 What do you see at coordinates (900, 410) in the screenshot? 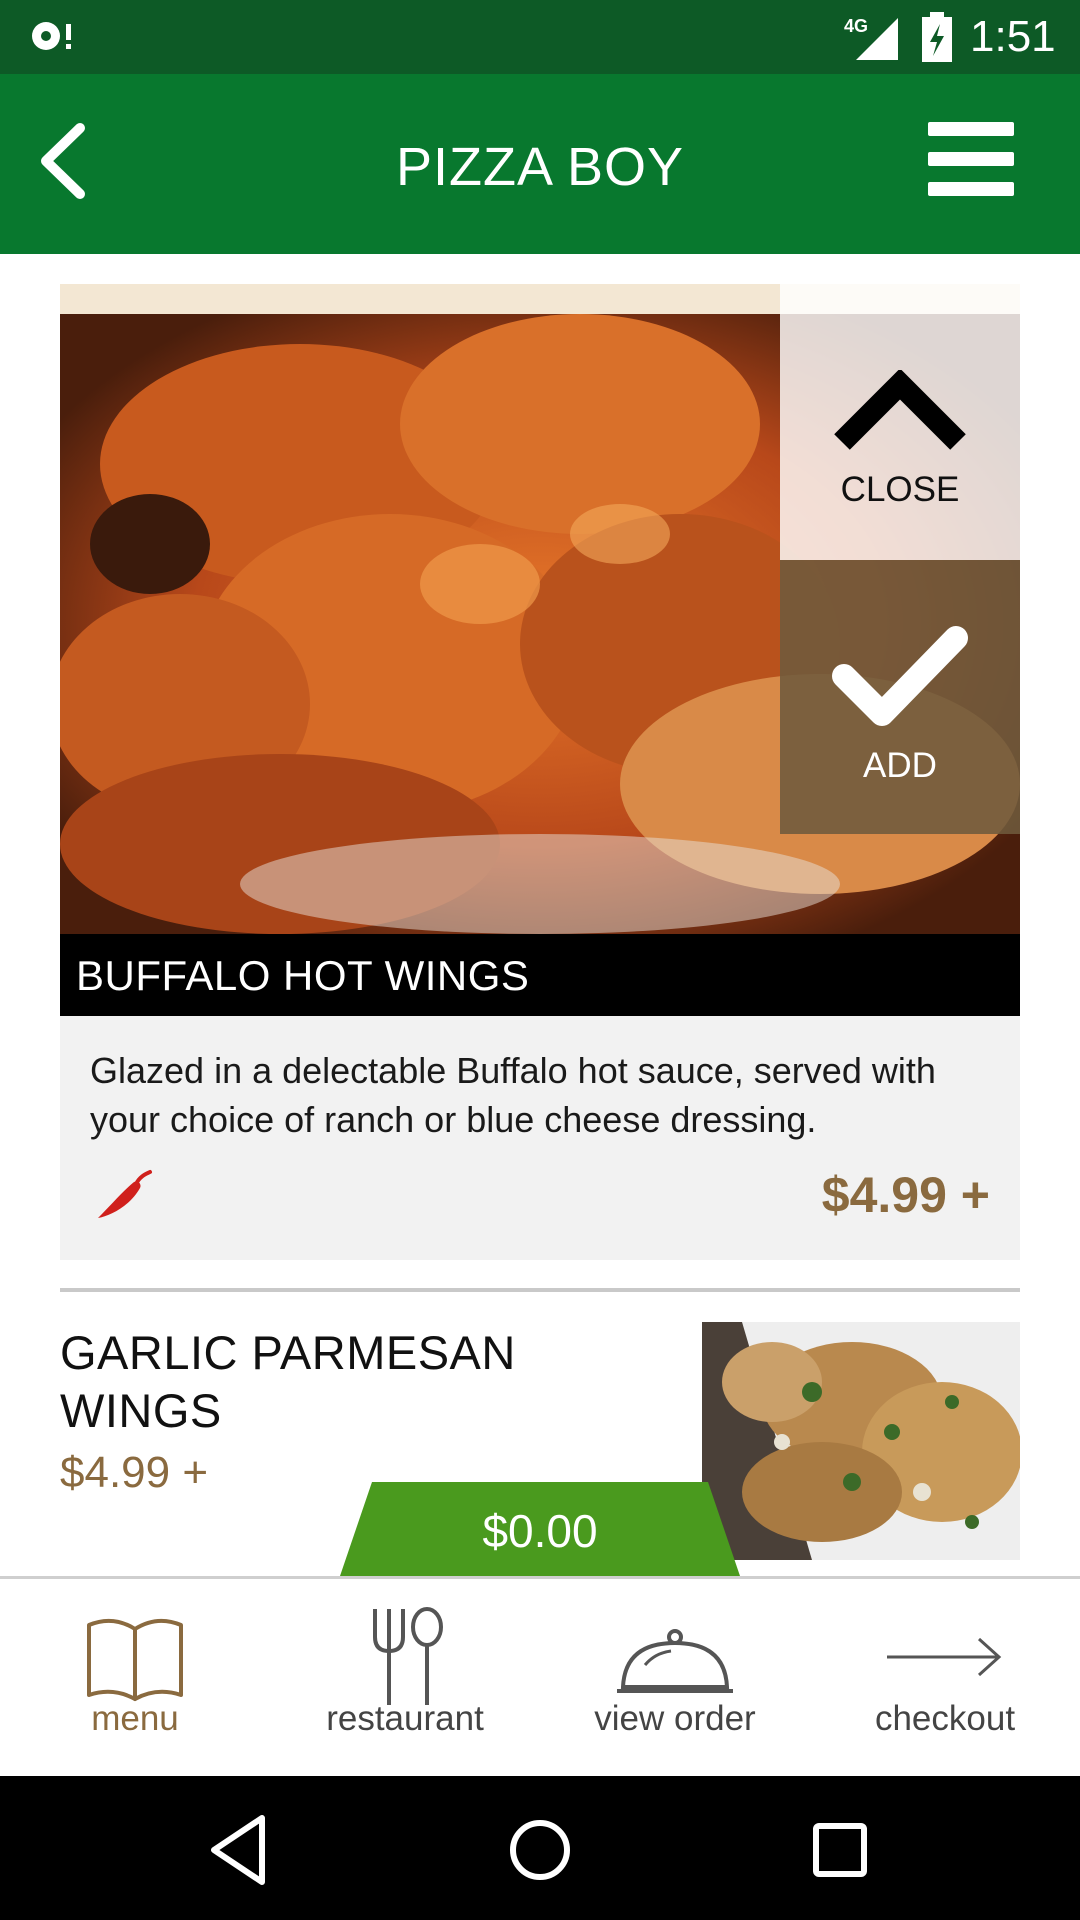
I see `chevron-up-icon` at bounding box center [900, 410].